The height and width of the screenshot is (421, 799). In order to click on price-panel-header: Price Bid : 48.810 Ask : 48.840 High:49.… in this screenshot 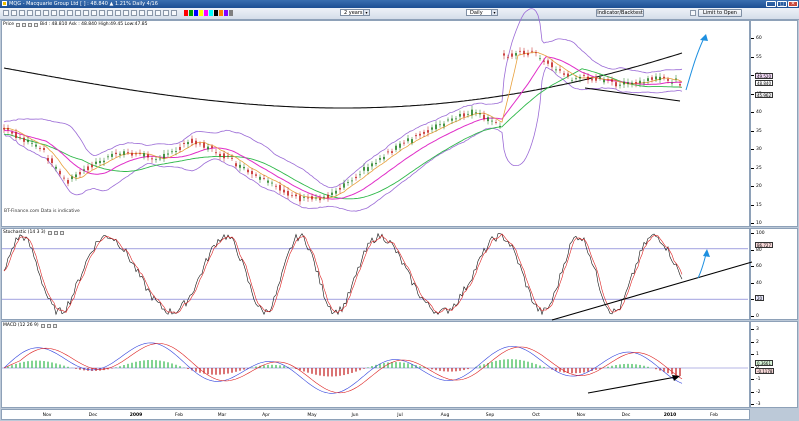, I will do `click(75, 24)`.